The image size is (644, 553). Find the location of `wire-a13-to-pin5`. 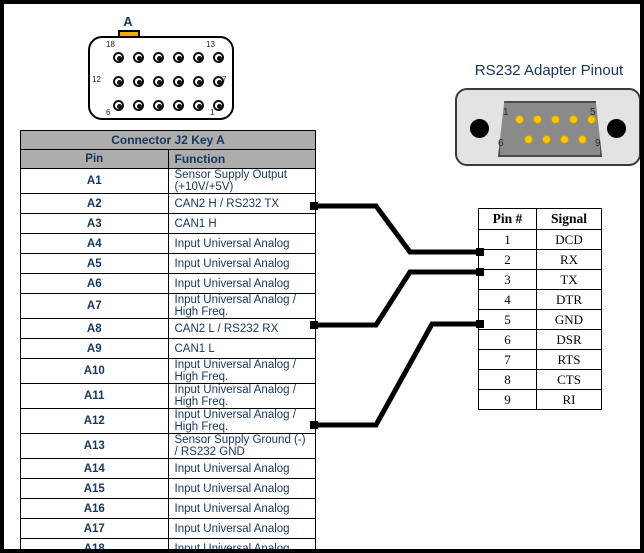

wire-a13-to-pin5 is located at coordinates (397, 374).